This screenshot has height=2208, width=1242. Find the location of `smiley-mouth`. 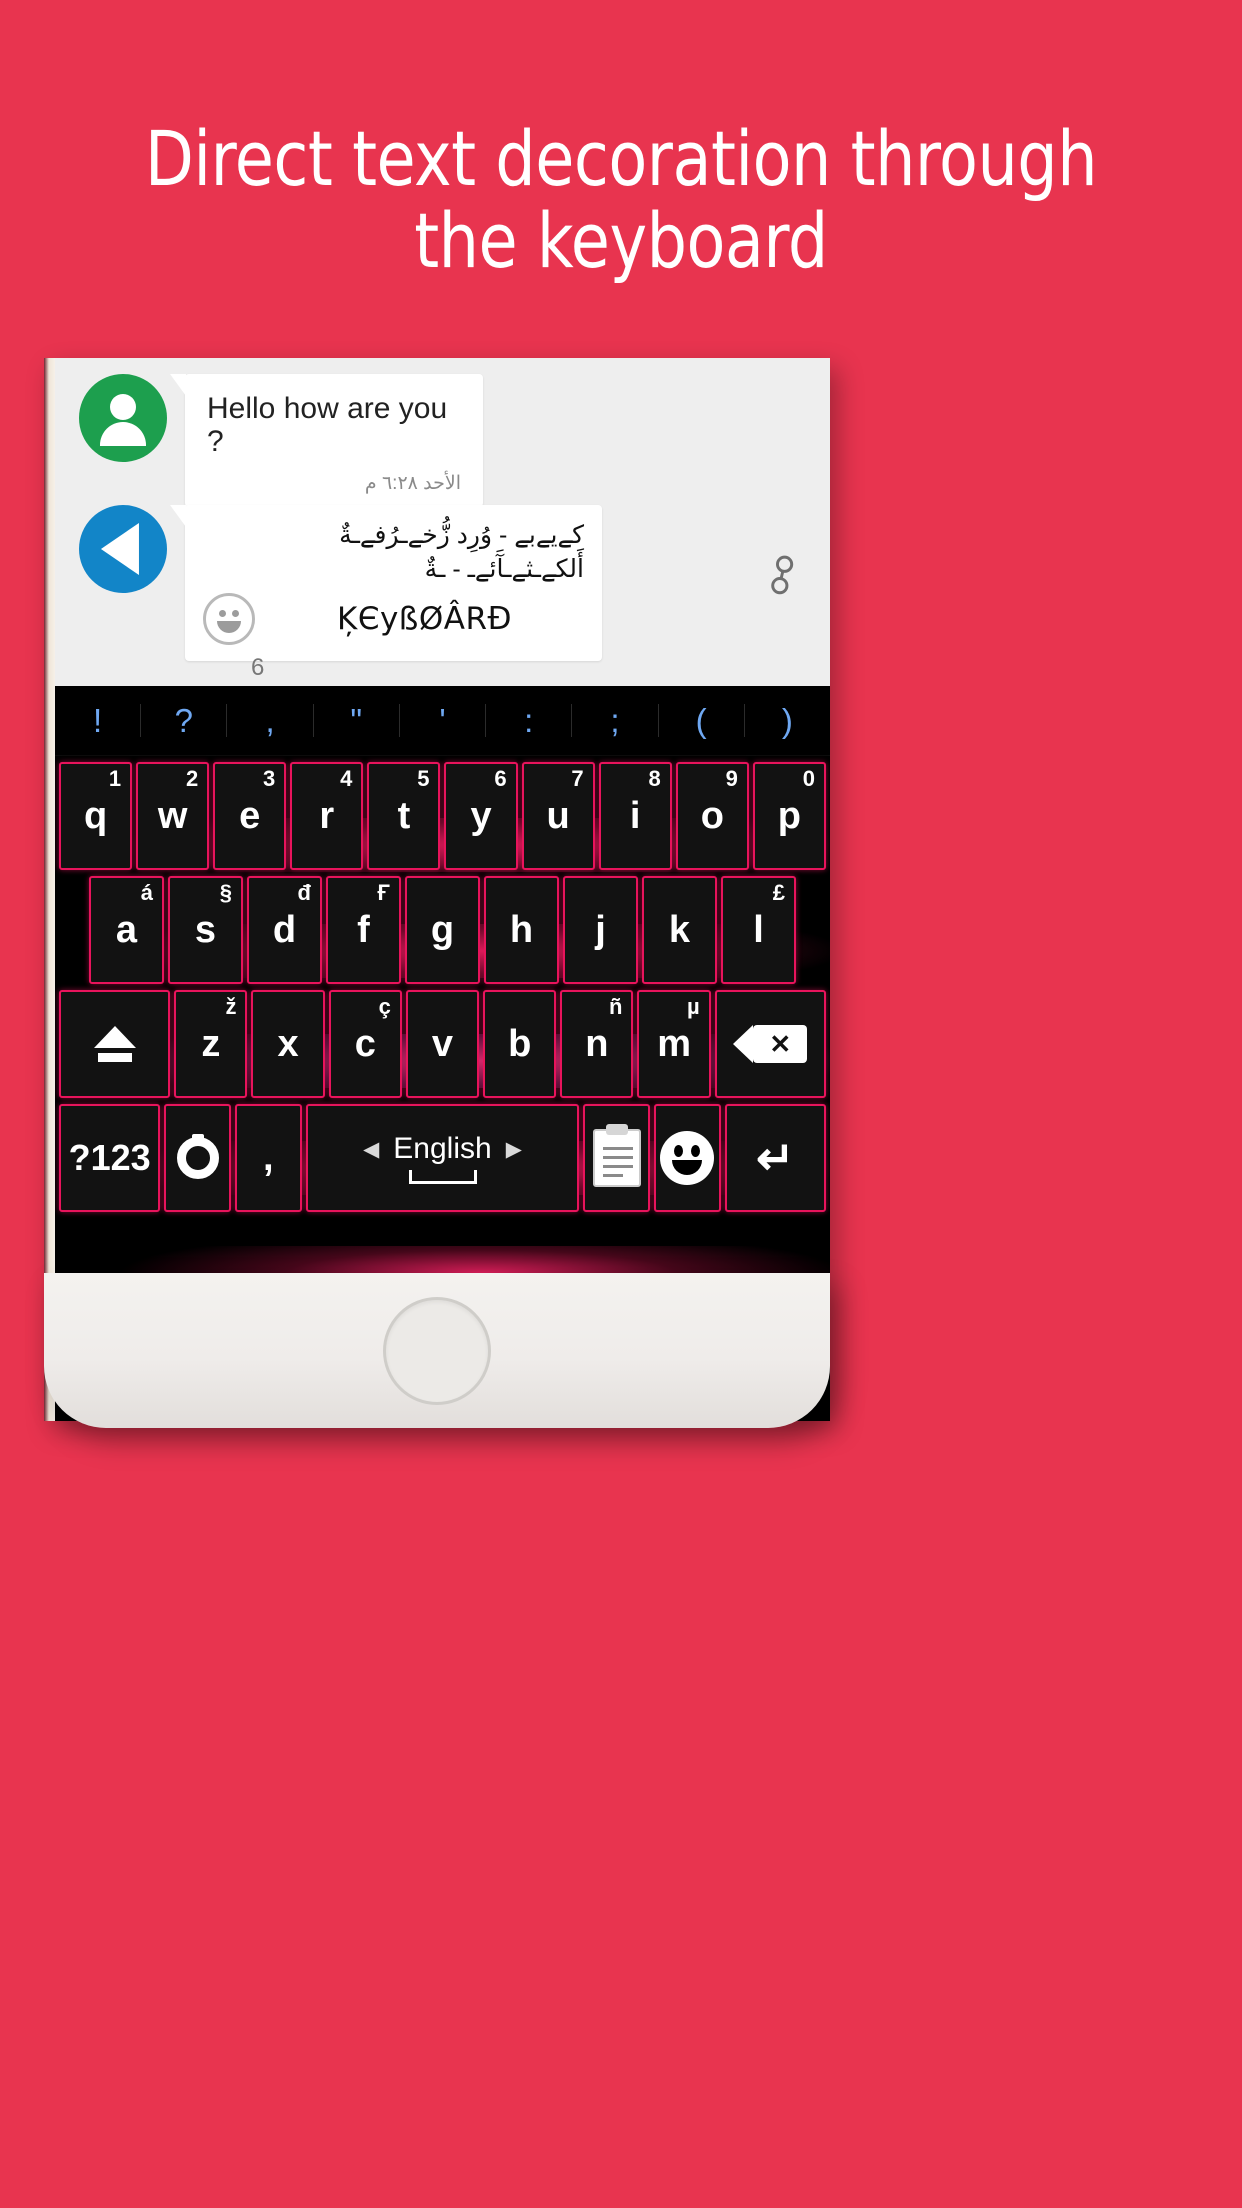

smiley-mouth is located at coordinates (687, 1167).